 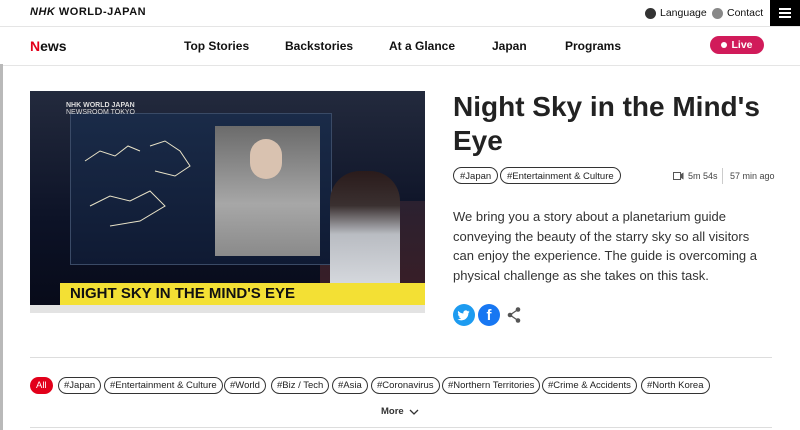 I want to click on bottom-divider, so click(x=401, y=427).